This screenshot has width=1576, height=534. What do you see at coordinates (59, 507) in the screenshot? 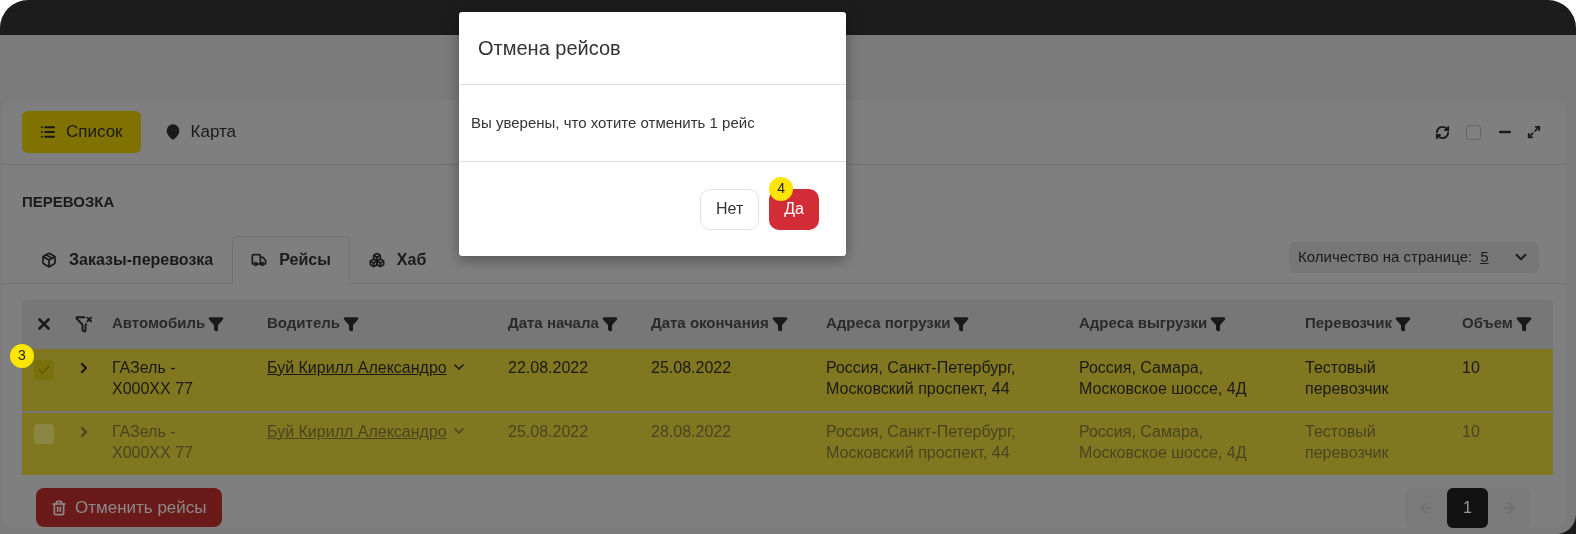
I see `trash-icon` at bounding box center [59, 507].